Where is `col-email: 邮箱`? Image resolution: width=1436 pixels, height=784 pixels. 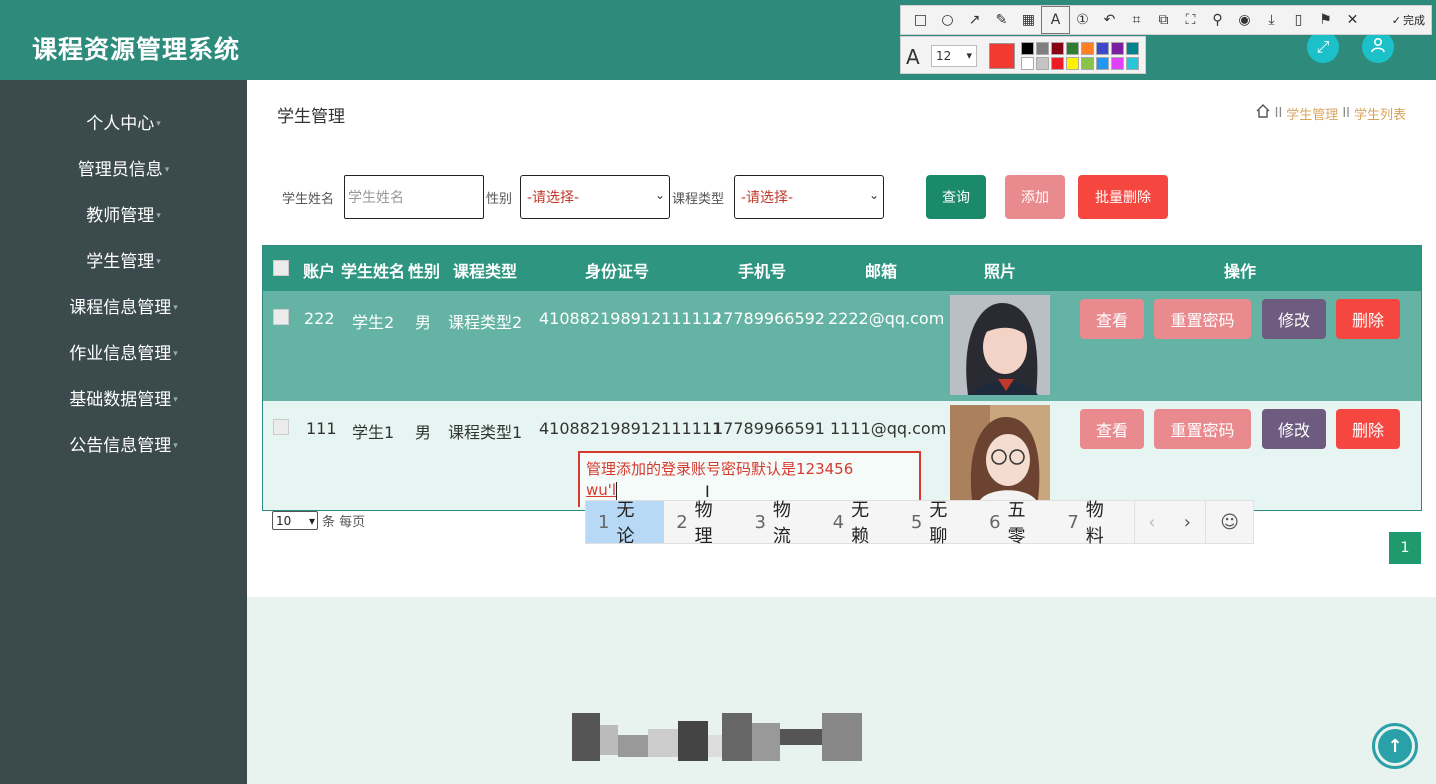
col-email: 邮箱 is located at coordinates (881, 271).